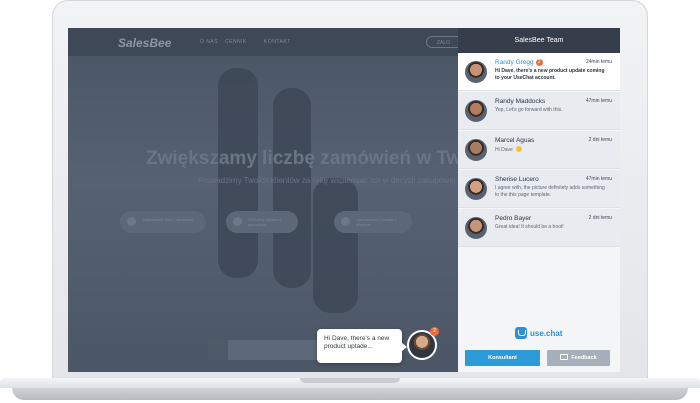 This screenshot has width=700, height=403. I want to click on conversation-name: Randy Maddocks, so click(520, 101).